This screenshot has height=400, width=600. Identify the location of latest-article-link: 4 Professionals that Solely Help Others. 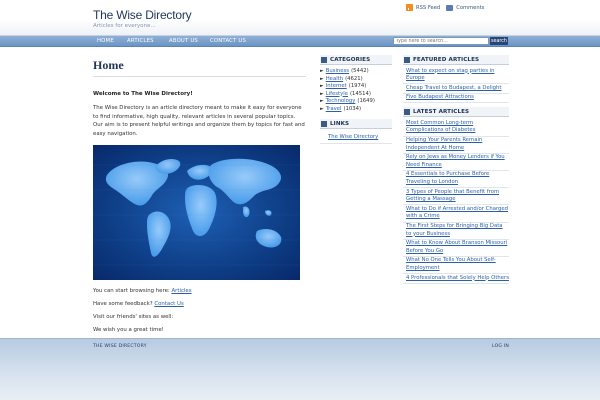
(457, 278).